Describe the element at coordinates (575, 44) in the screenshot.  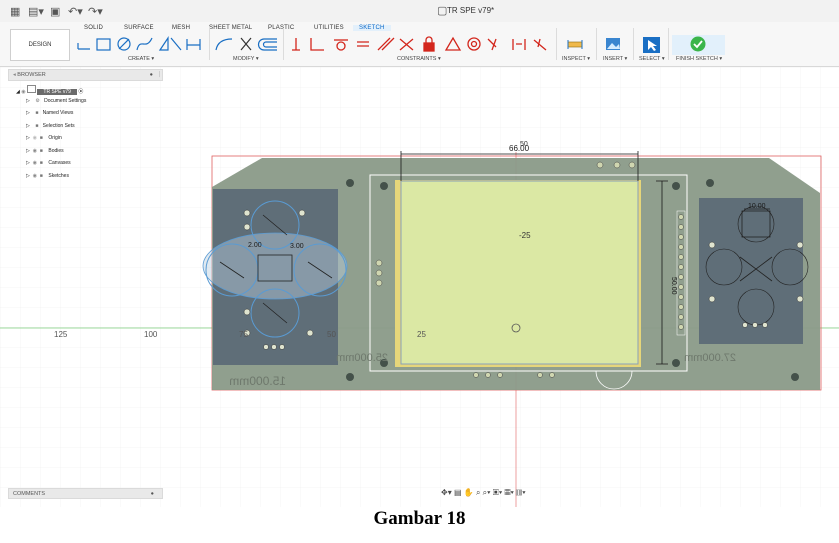
I see `inspect-icon` at that location.